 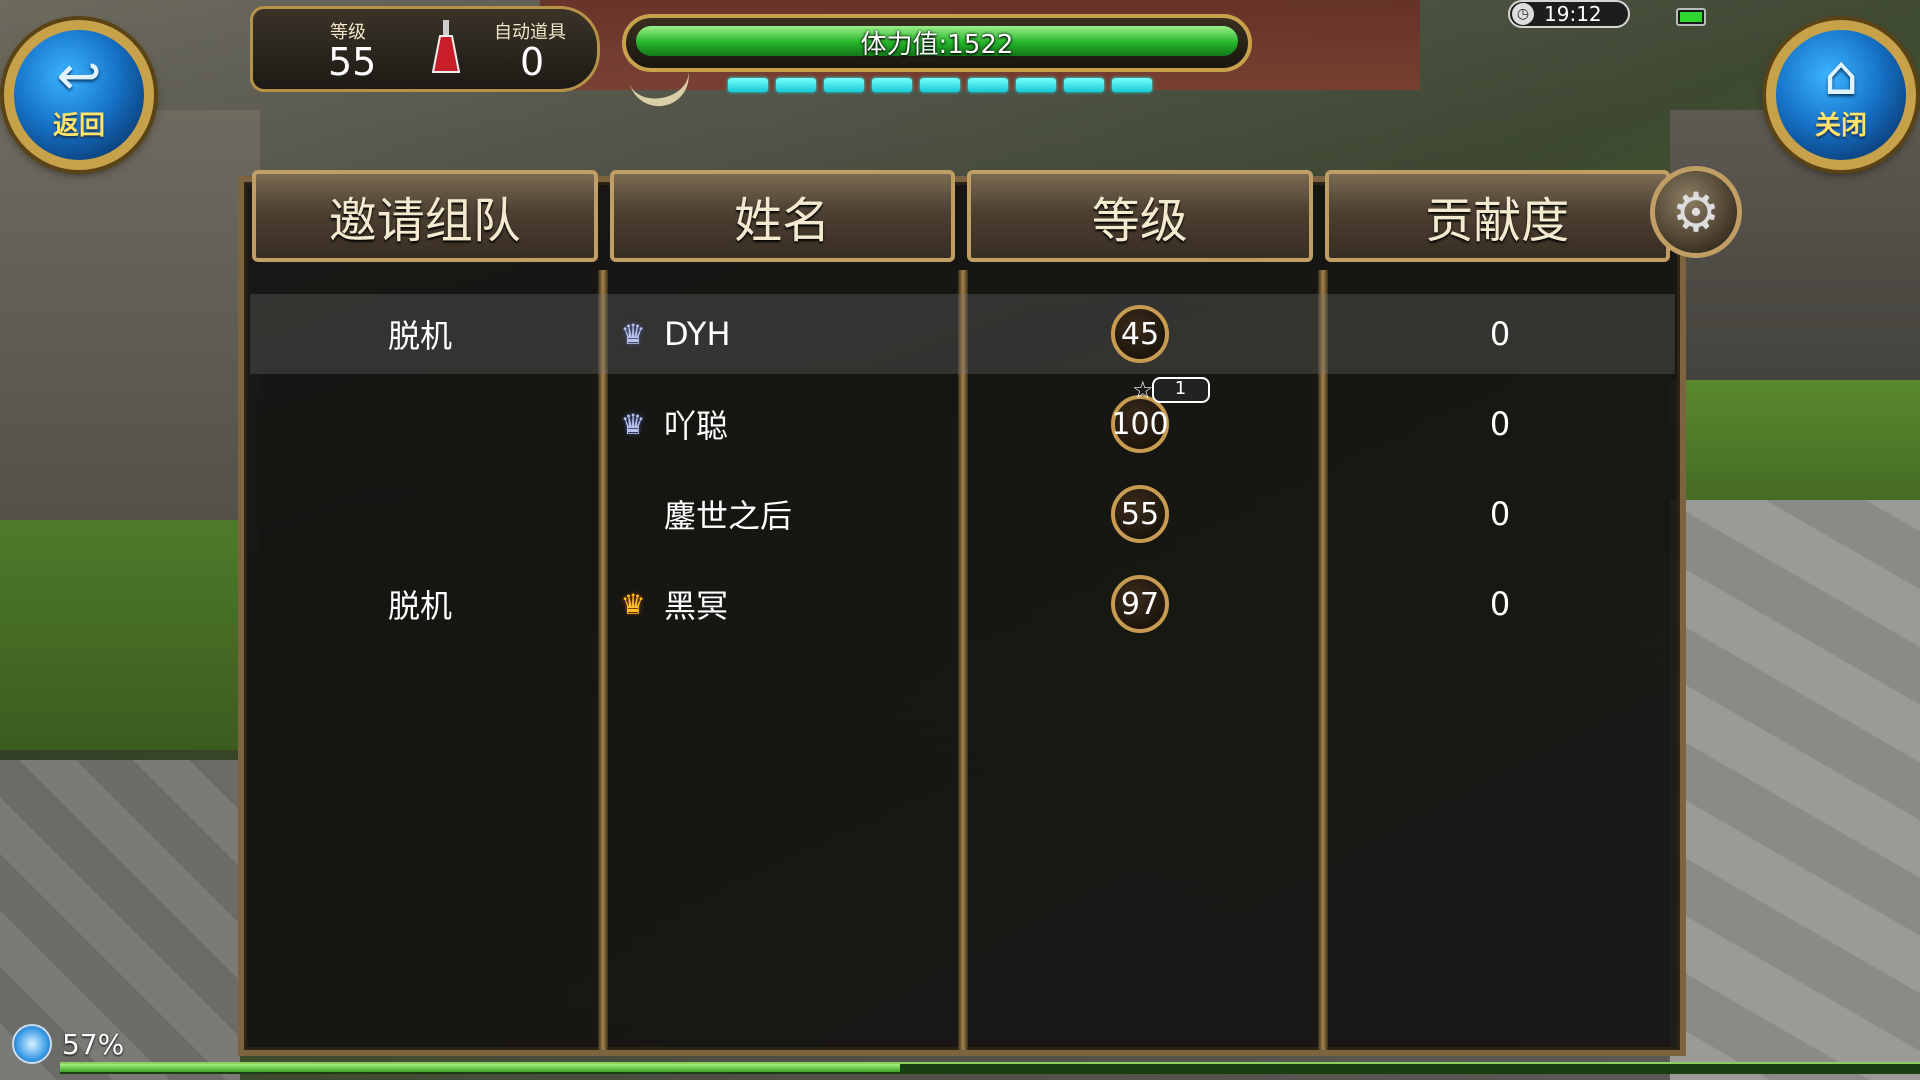 I want to click on clock-icon: ◷, so click(x=1523, y=14).